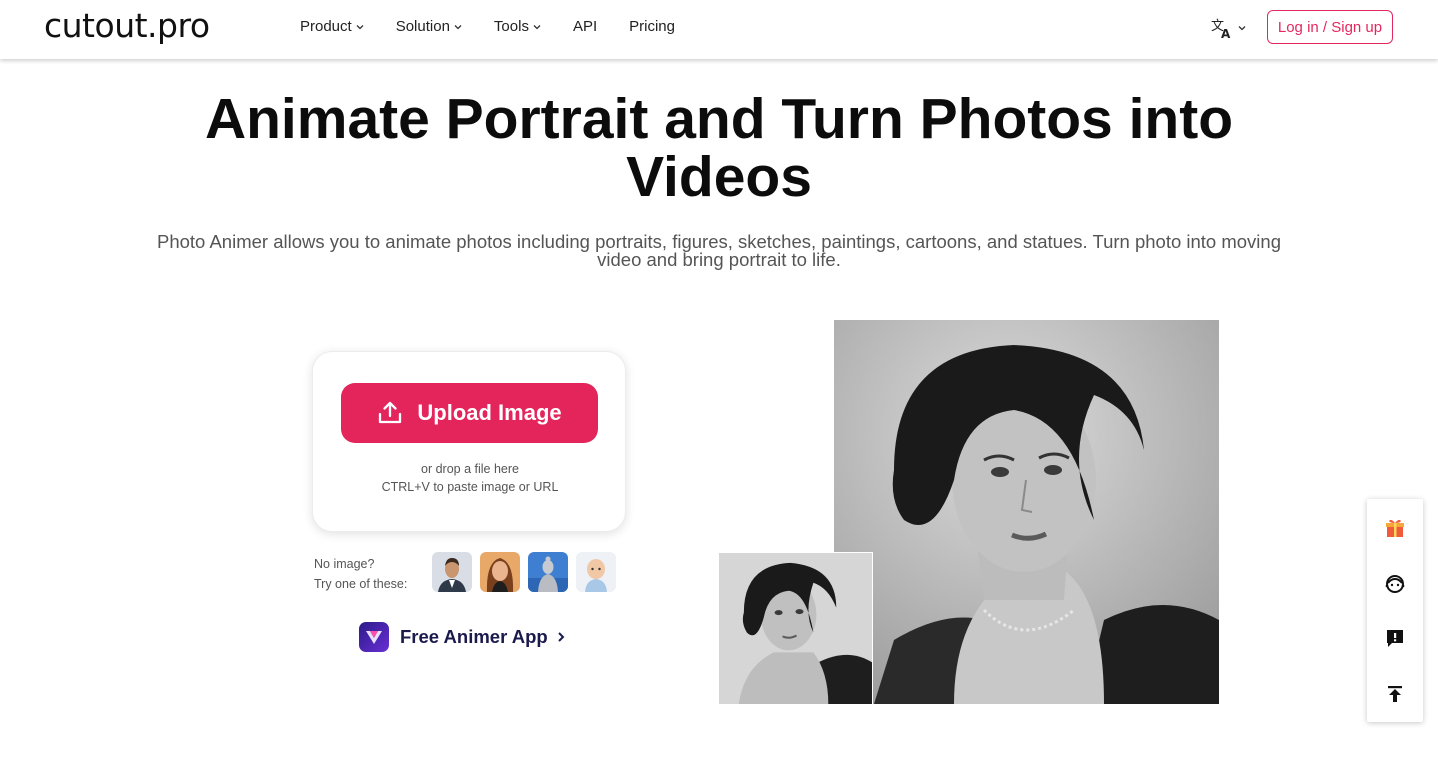 The image size is (1438, 769). I want to click on main-nav: Product Solution Tools API Pricing, so click(503, 26).